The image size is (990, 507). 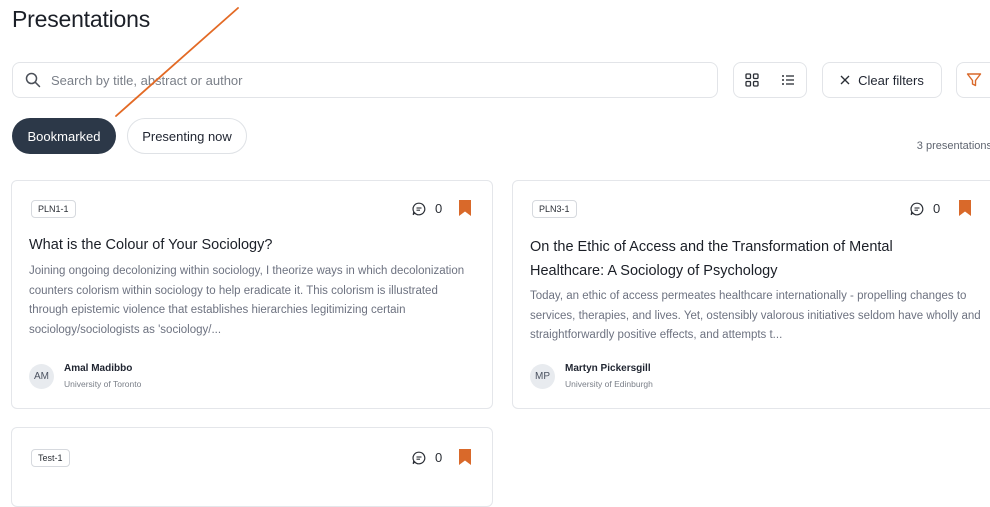 What do you see at coordinates (81, 19) in the screenshot?
I see `page-title: Presentations` at bounding box center [81, 19].